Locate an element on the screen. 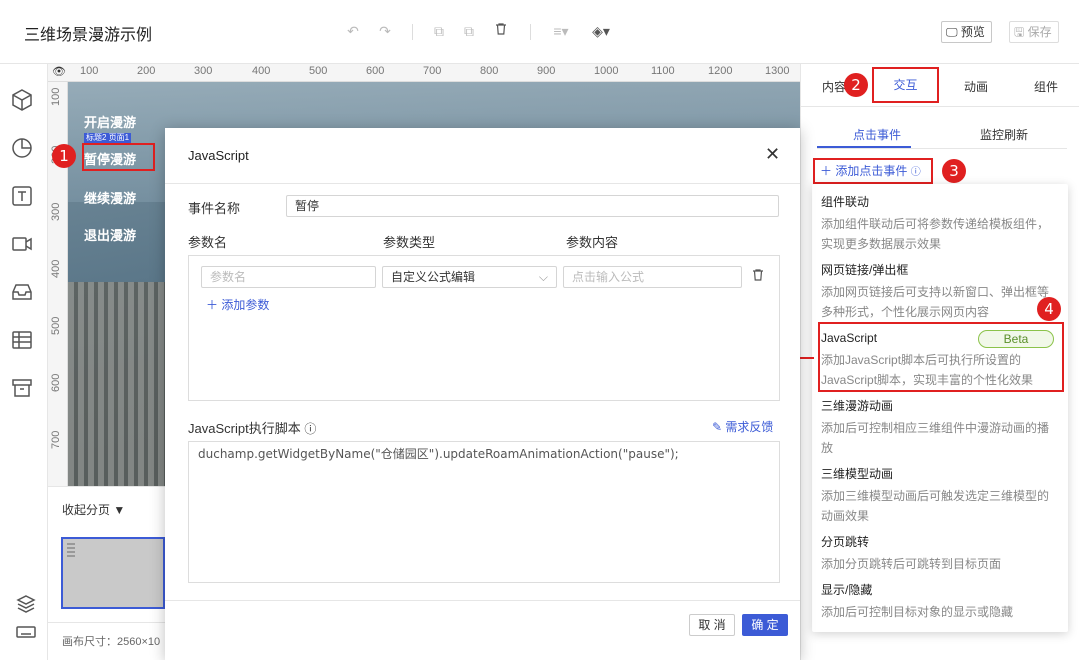 This screenshot has width=1079, height=660. delete-param-icon is located at coordinates (758, 276).